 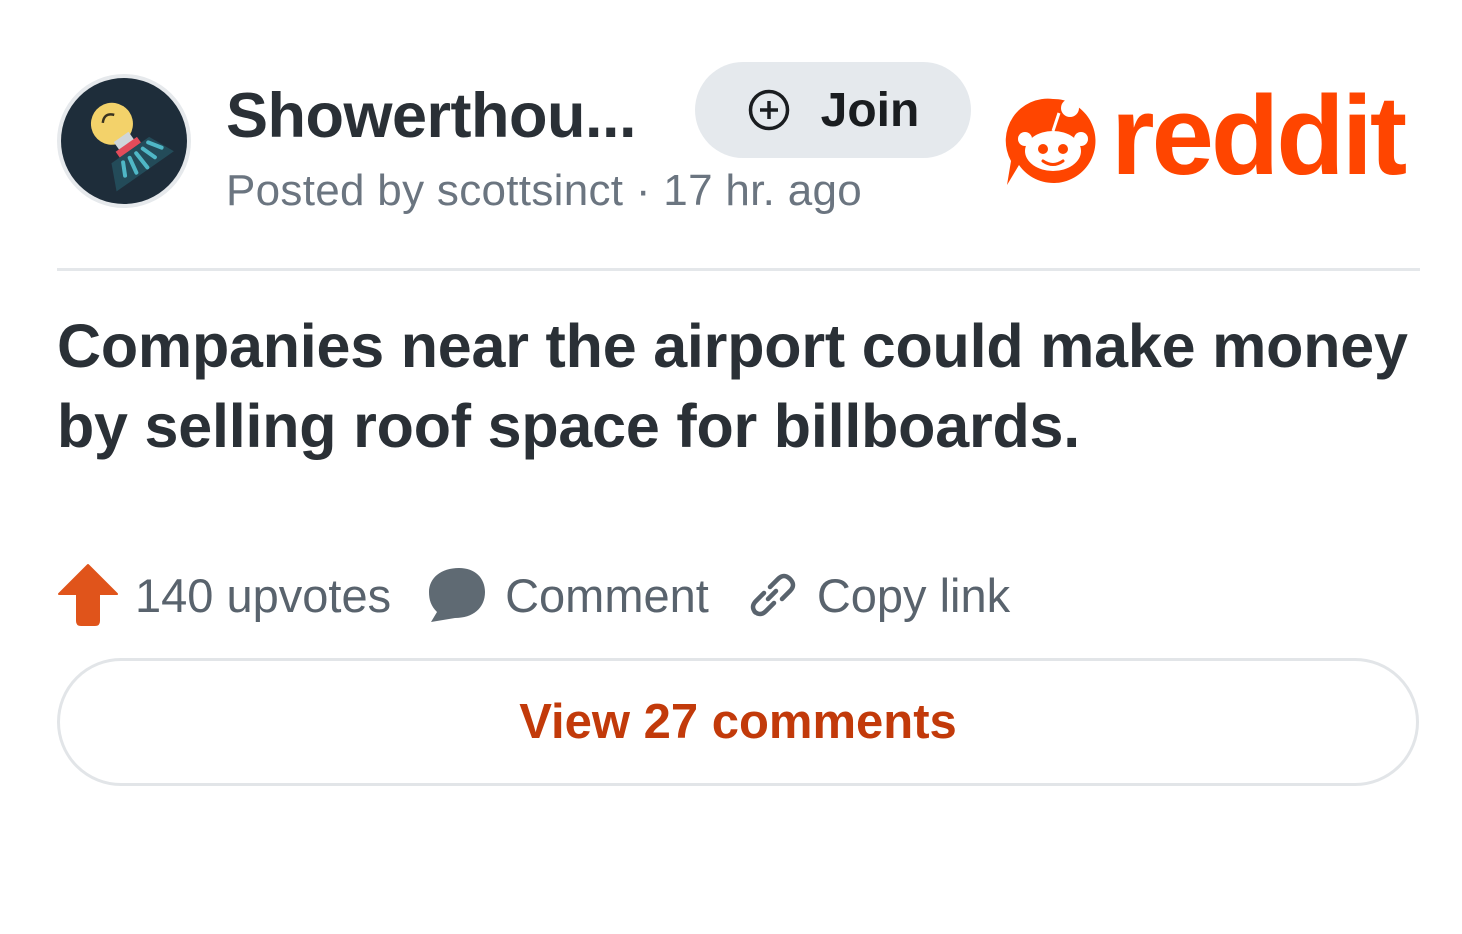 I want to click on lightbulb-shower-icon, so click(x=132, y=147).